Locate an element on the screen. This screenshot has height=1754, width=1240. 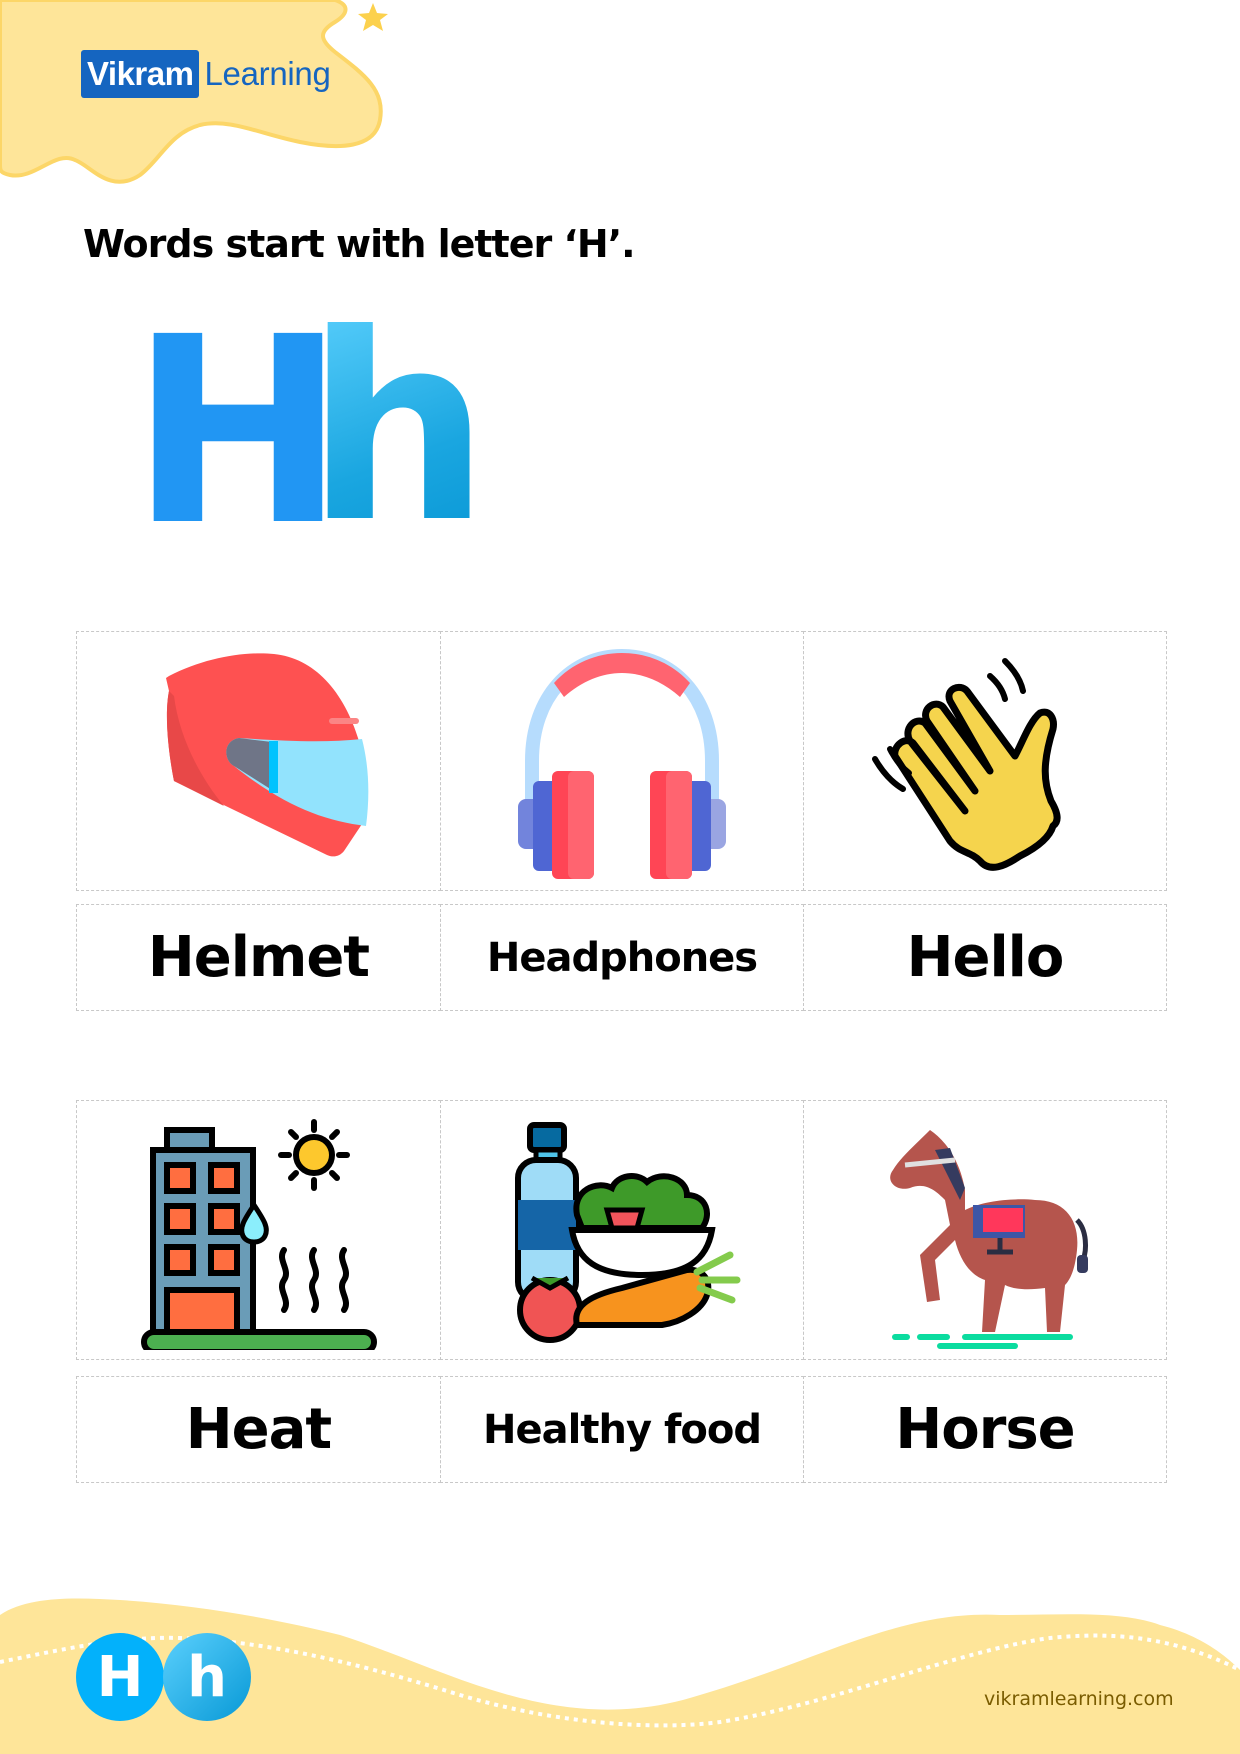
label-cell: Healthy food is located at coordinates (622, 1429).